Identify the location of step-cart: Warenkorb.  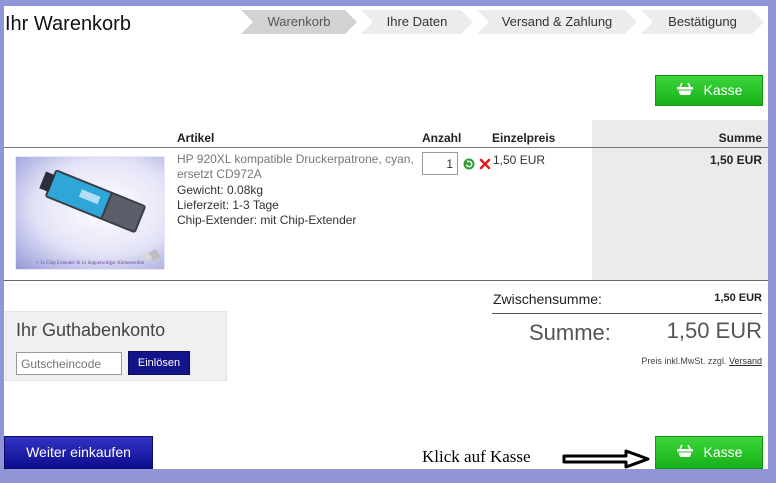
(299, 22).